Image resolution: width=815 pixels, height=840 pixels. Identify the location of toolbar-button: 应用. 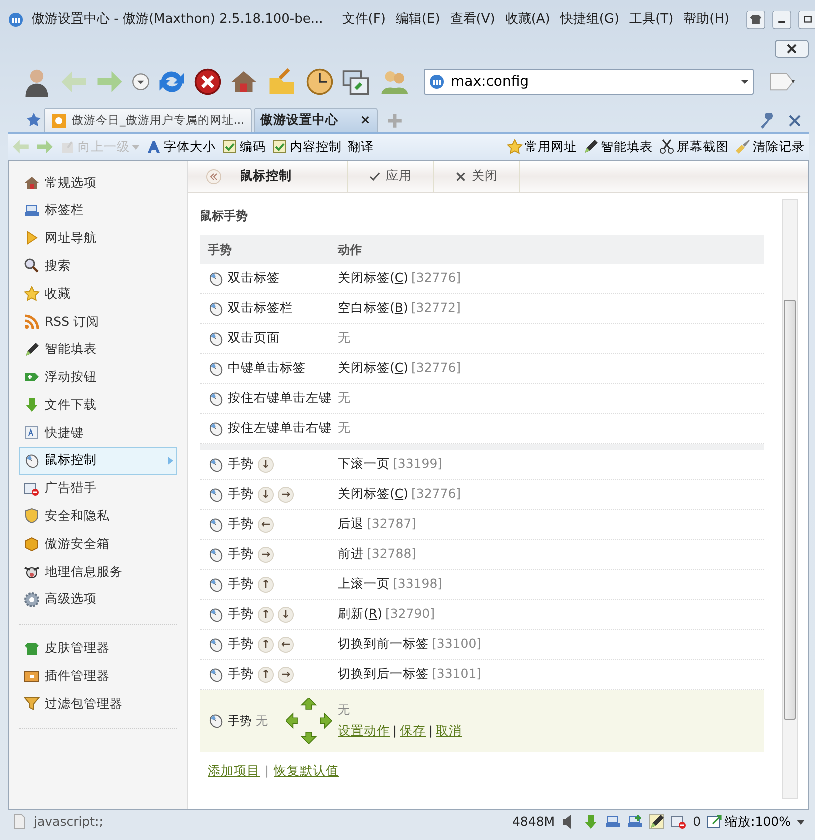
(391, 176).